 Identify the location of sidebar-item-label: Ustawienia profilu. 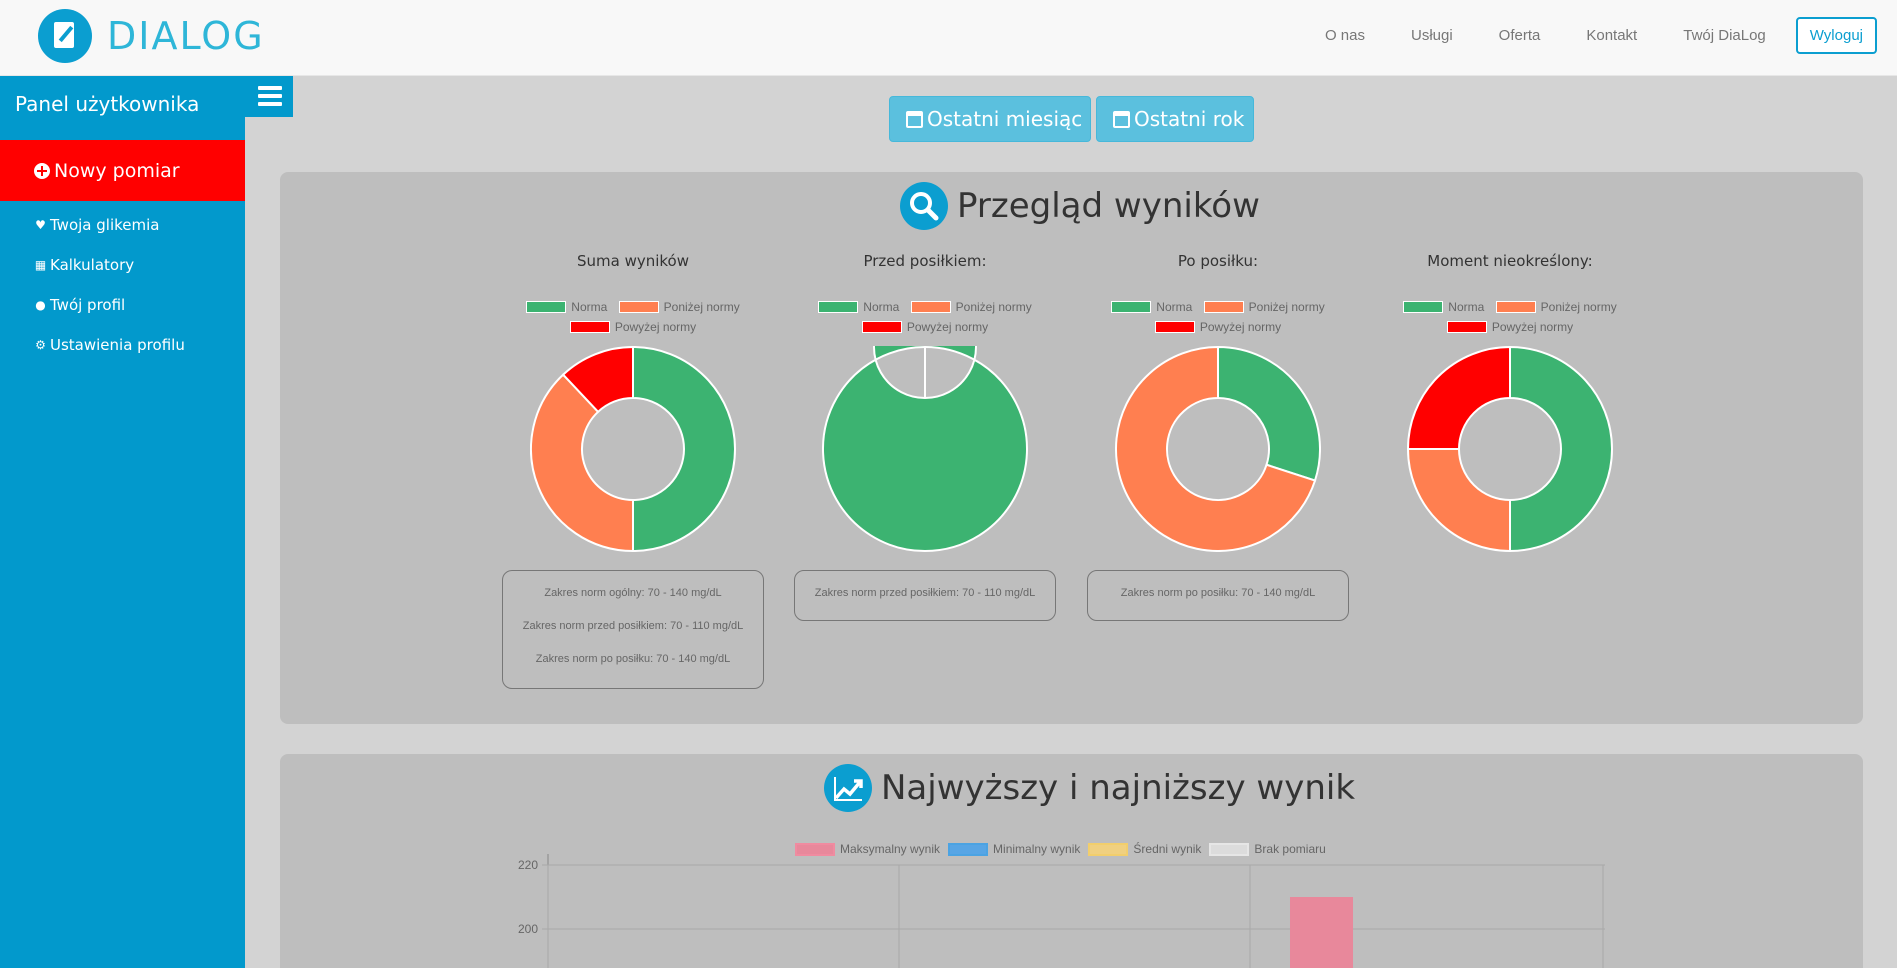
(117, 345).